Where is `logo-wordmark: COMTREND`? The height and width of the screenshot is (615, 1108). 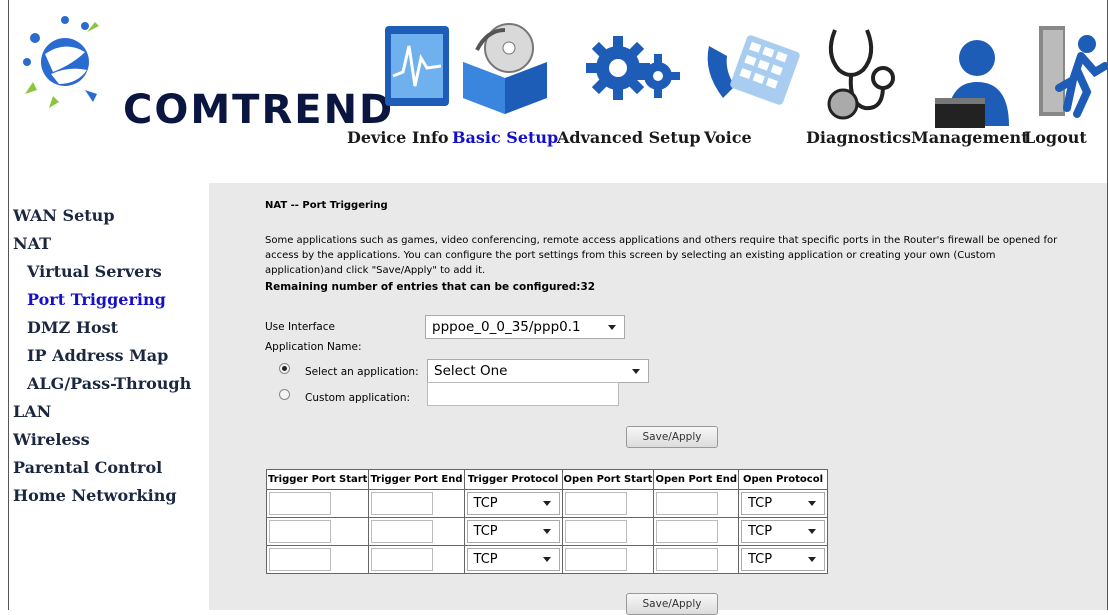 logo-wordmark: COMTREND is located at coordinates (259, 110).